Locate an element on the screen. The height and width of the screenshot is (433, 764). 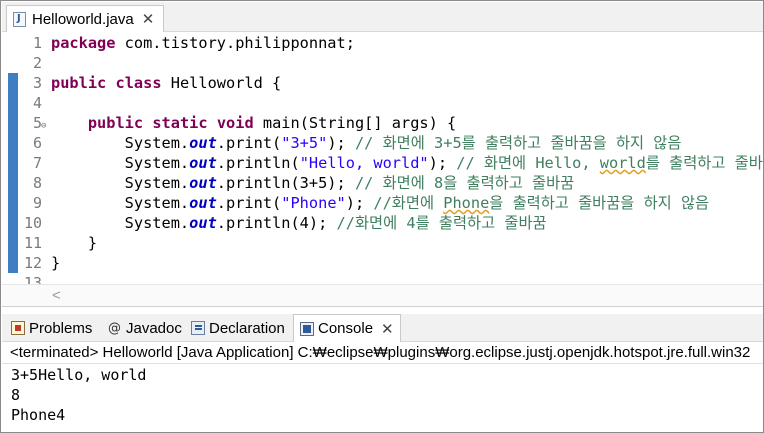
line-number: 1 is located at coordinates (37, 43).